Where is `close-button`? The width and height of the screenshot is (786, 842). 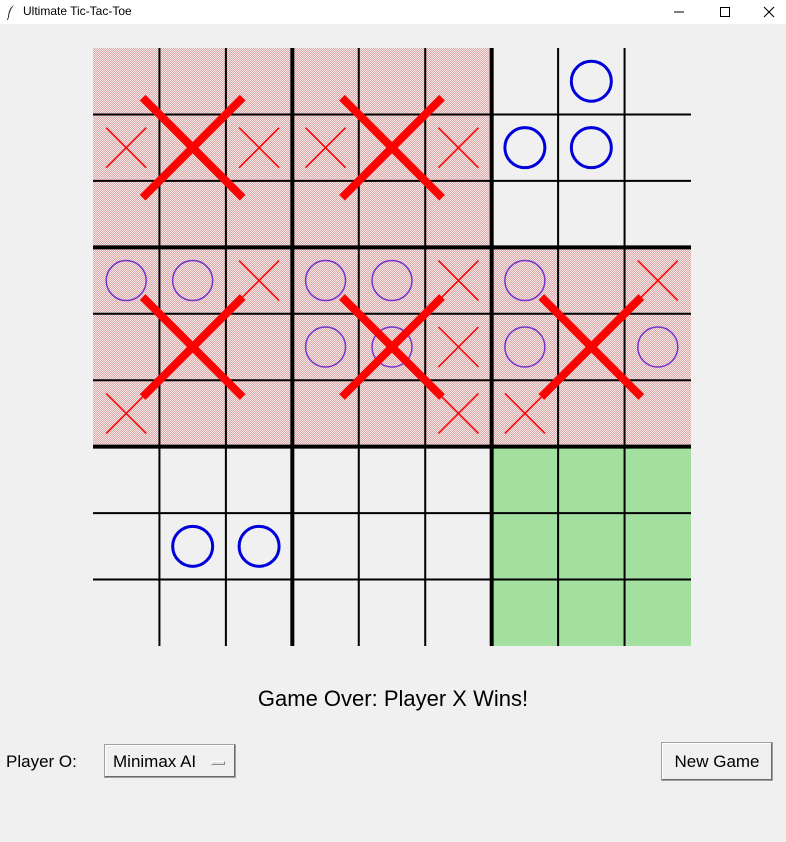 close-button is located at coordinates (766, 12).